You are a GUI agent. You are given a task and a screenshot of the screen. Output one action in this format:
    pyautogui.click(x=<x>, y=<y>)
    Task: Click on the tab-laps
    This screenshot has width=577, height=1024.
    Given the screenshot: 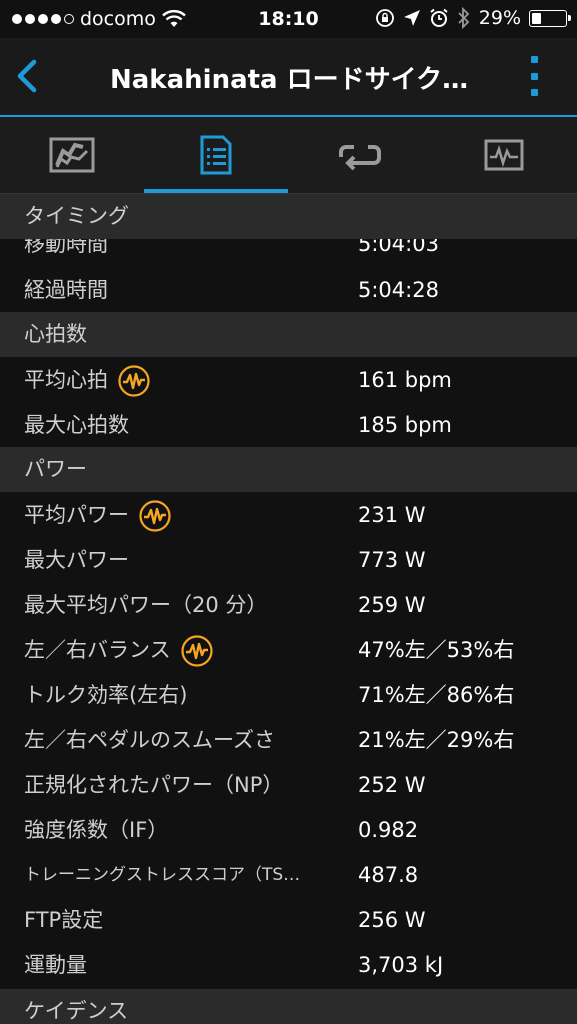 What is the action you would take?
    pyautogui.click(x=360, y=155)
    